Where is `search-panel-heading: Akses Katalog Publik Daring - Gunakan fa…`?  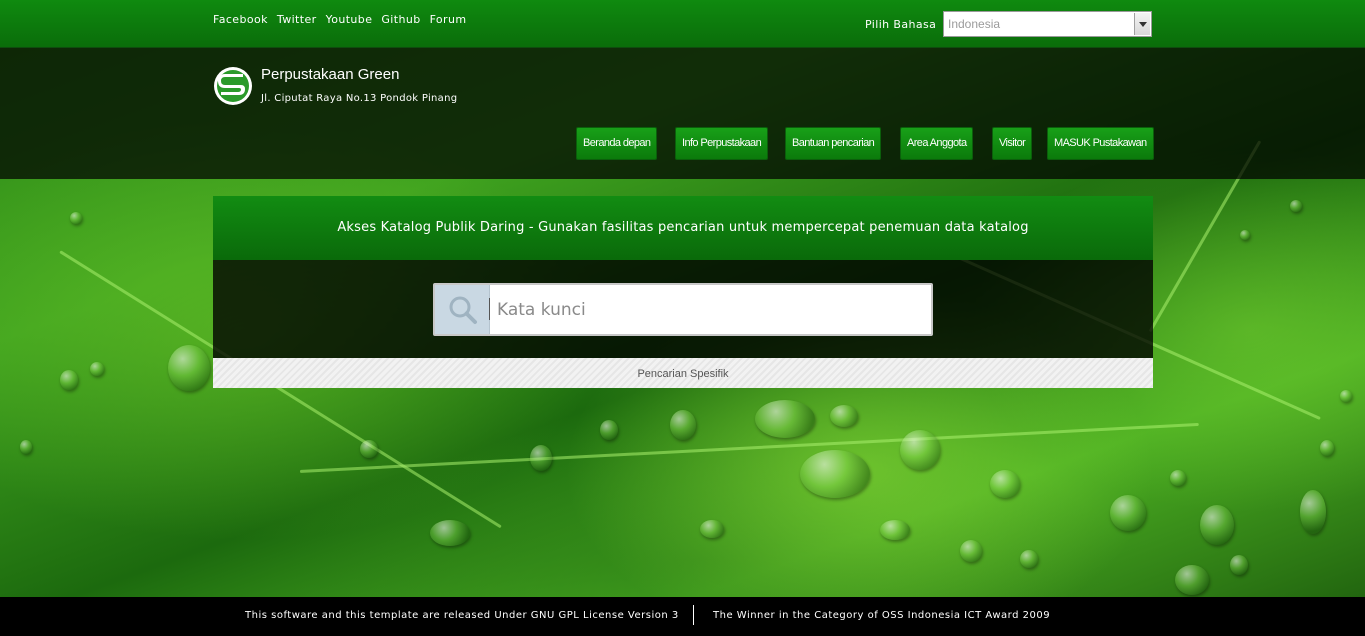
search-panel-heading: Akses Katalog Publik Daring - Gunakan fa… is located at coordinates (683, 227).